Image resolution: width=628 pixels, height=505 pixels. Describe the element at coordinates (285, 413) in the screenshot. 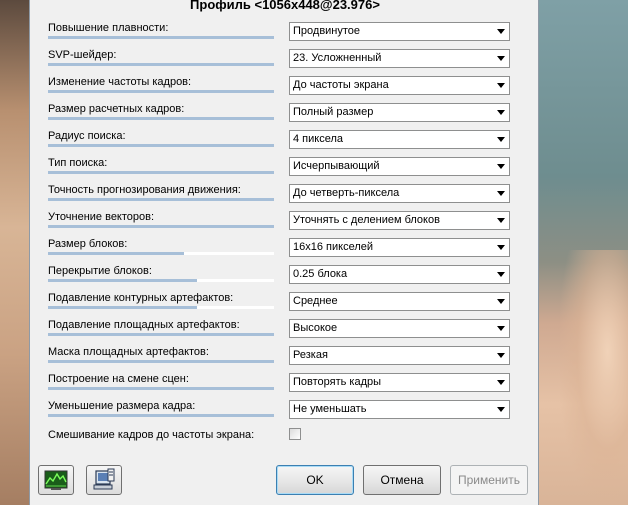

I see `setting-row: Уменьшение размера кадра: Не уменьшать` at that location.